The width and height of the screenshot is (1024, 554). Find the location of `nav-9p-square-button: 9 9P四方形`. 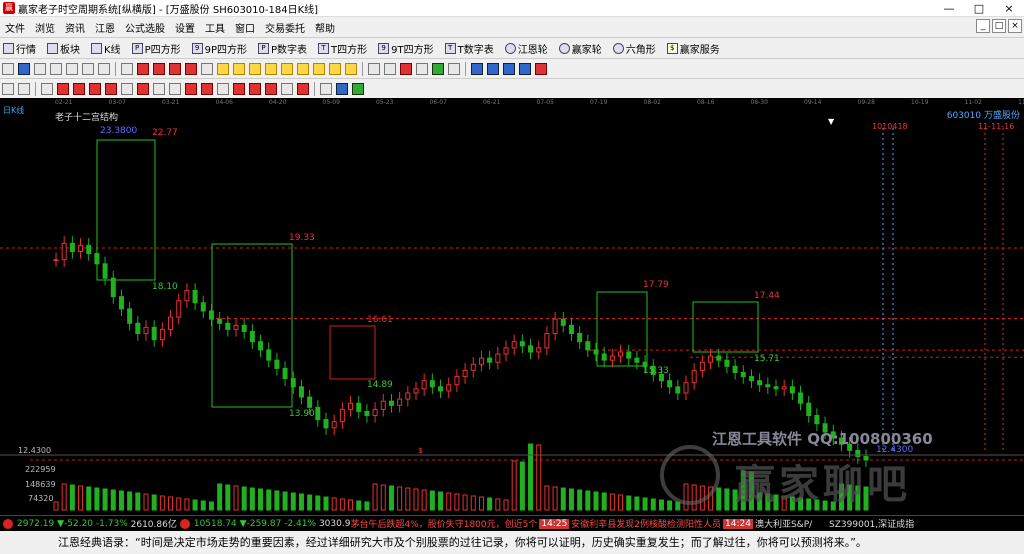

nav-9p-square-button: 9 9P四方形 is located at coordinates (219, 48).